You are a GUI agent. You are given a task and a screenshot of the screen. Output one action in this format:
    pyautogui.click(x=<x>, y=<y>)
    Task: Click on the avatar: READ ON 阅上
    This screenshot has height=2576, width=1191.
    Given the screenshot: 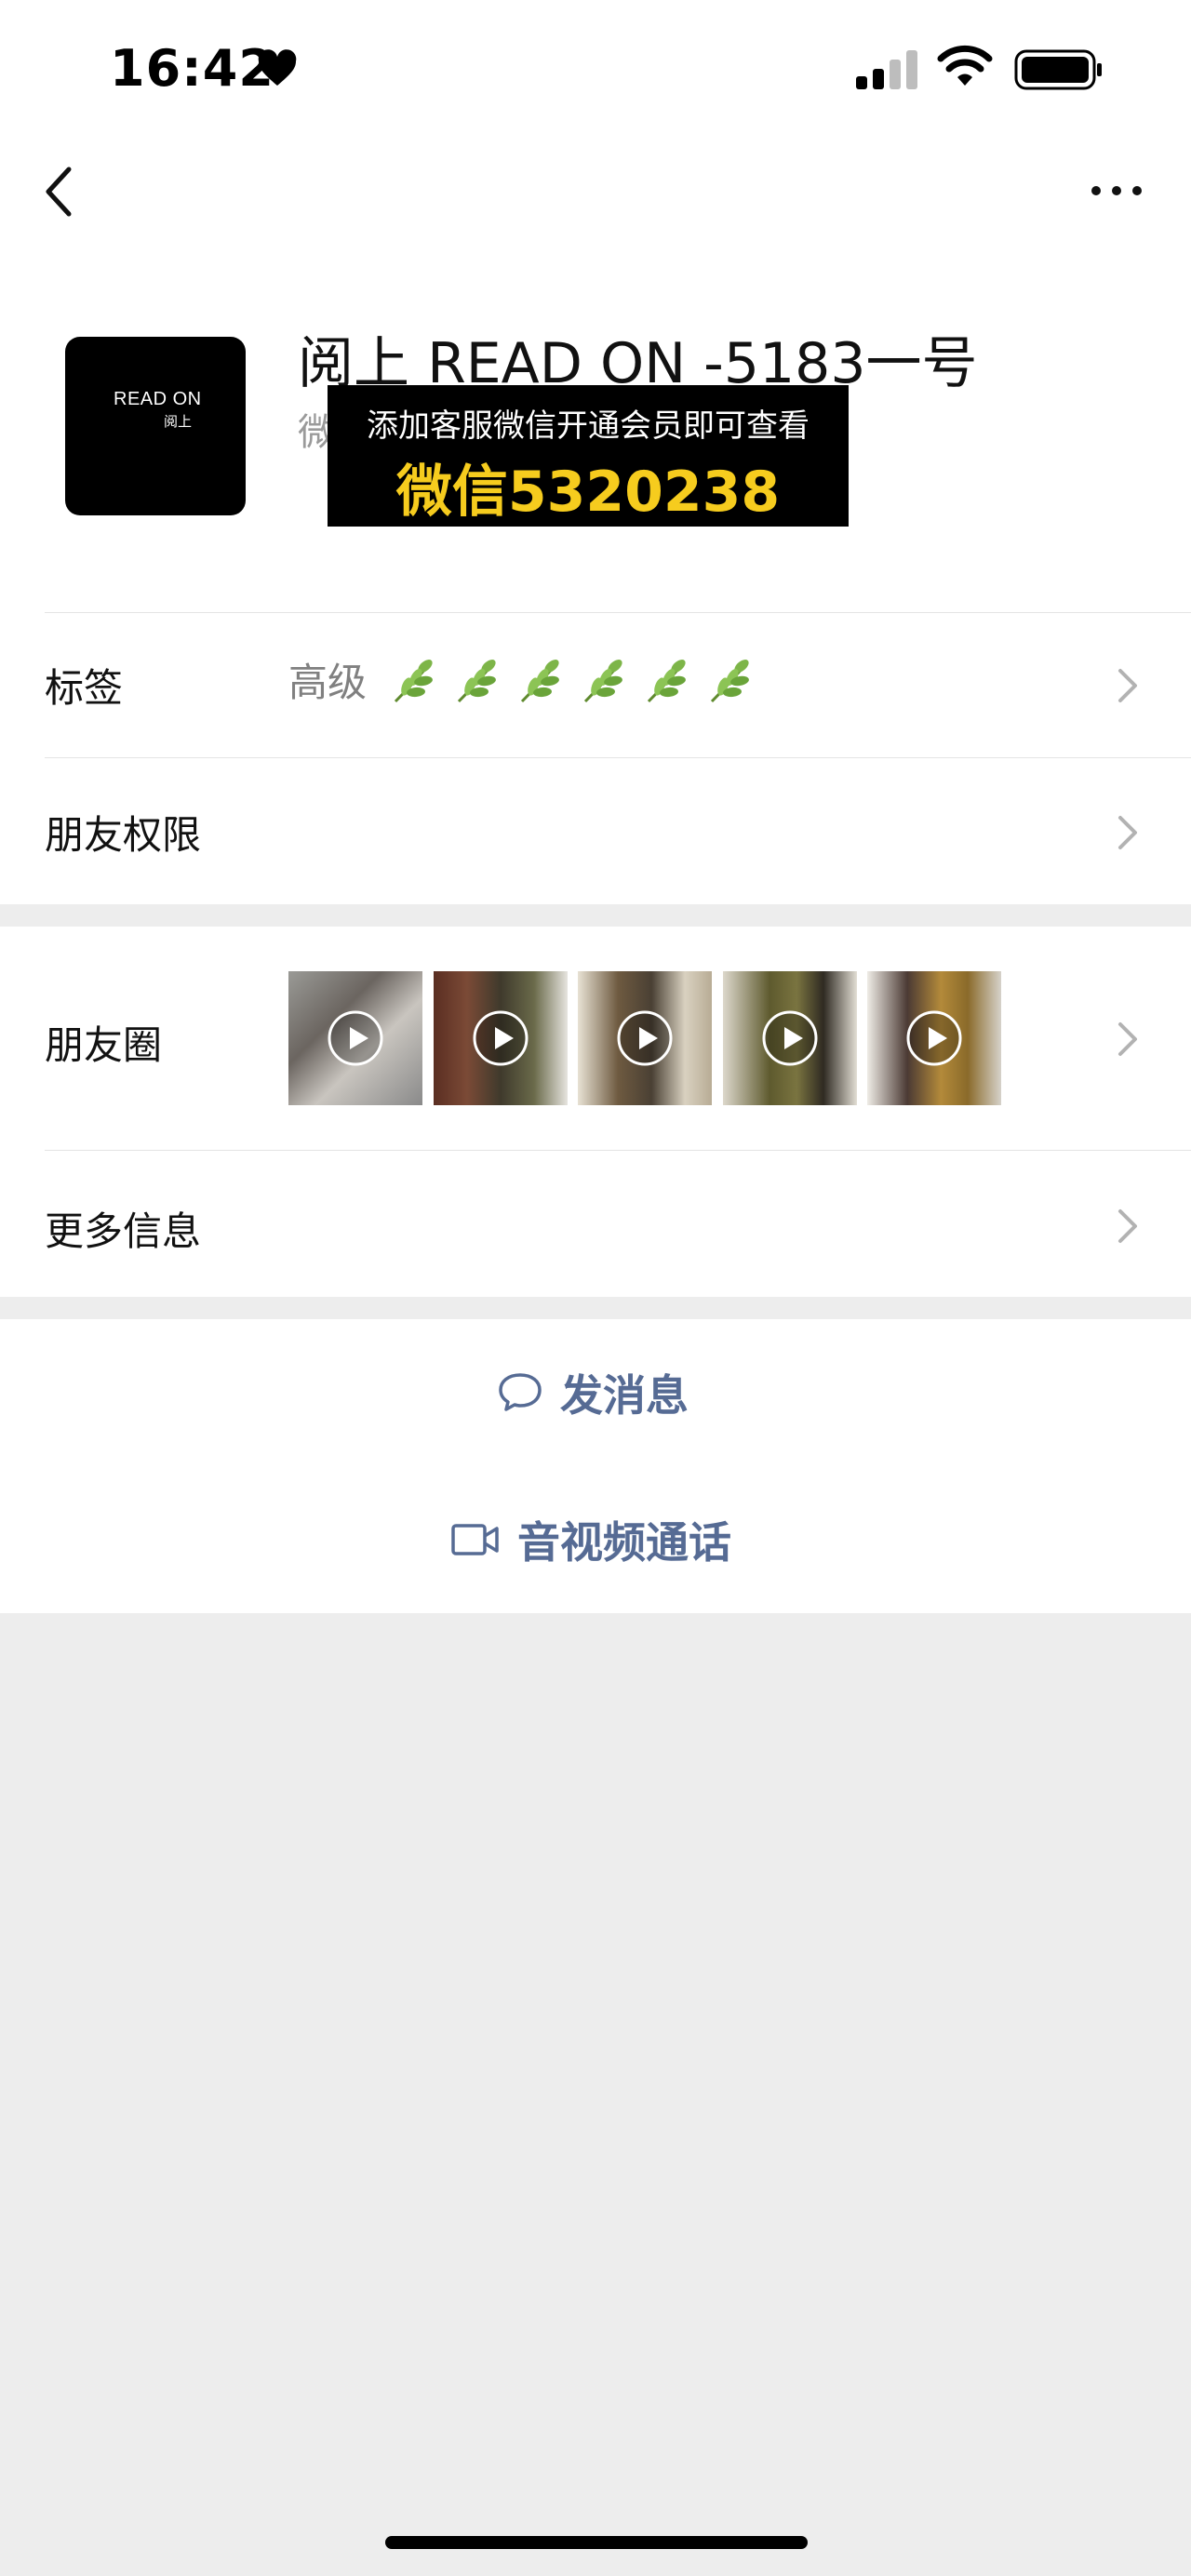 What is the action you would take?
    pyautogui.click(x=155, y=426)
    